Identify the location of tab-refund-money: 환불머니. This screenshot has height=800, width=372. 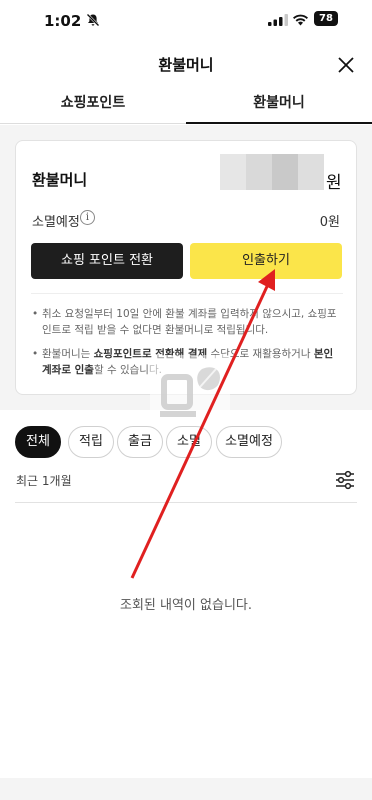
(279, 105).